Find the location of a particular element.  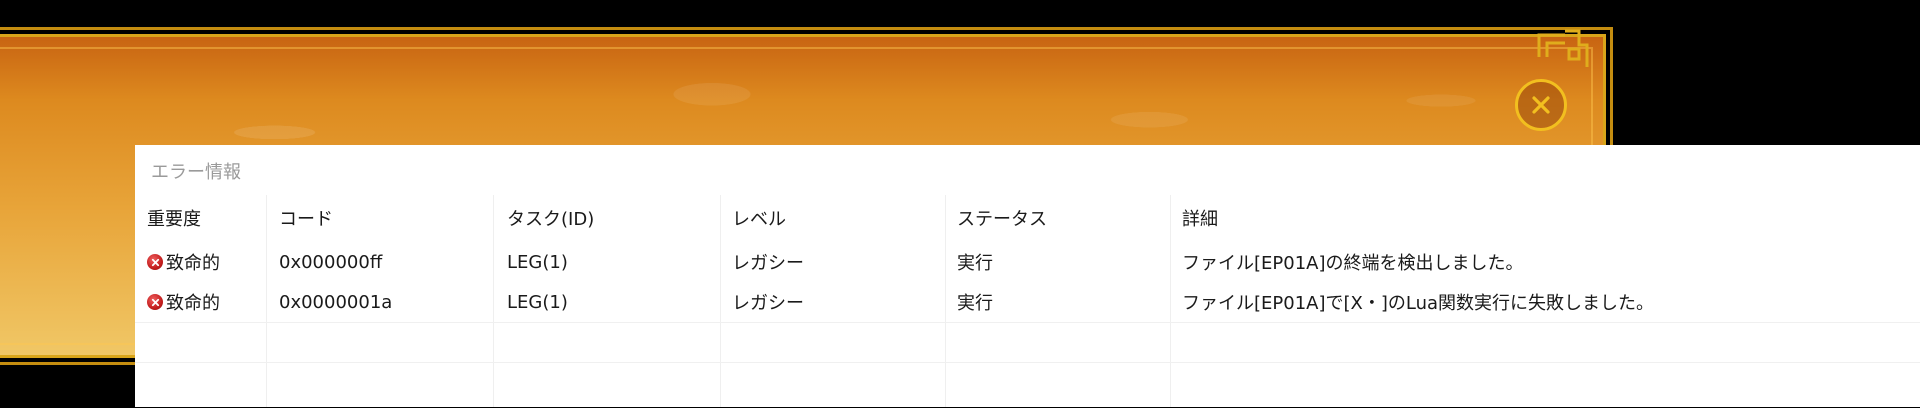

corner-ornament-icon is located at coordinates (1563, 55).